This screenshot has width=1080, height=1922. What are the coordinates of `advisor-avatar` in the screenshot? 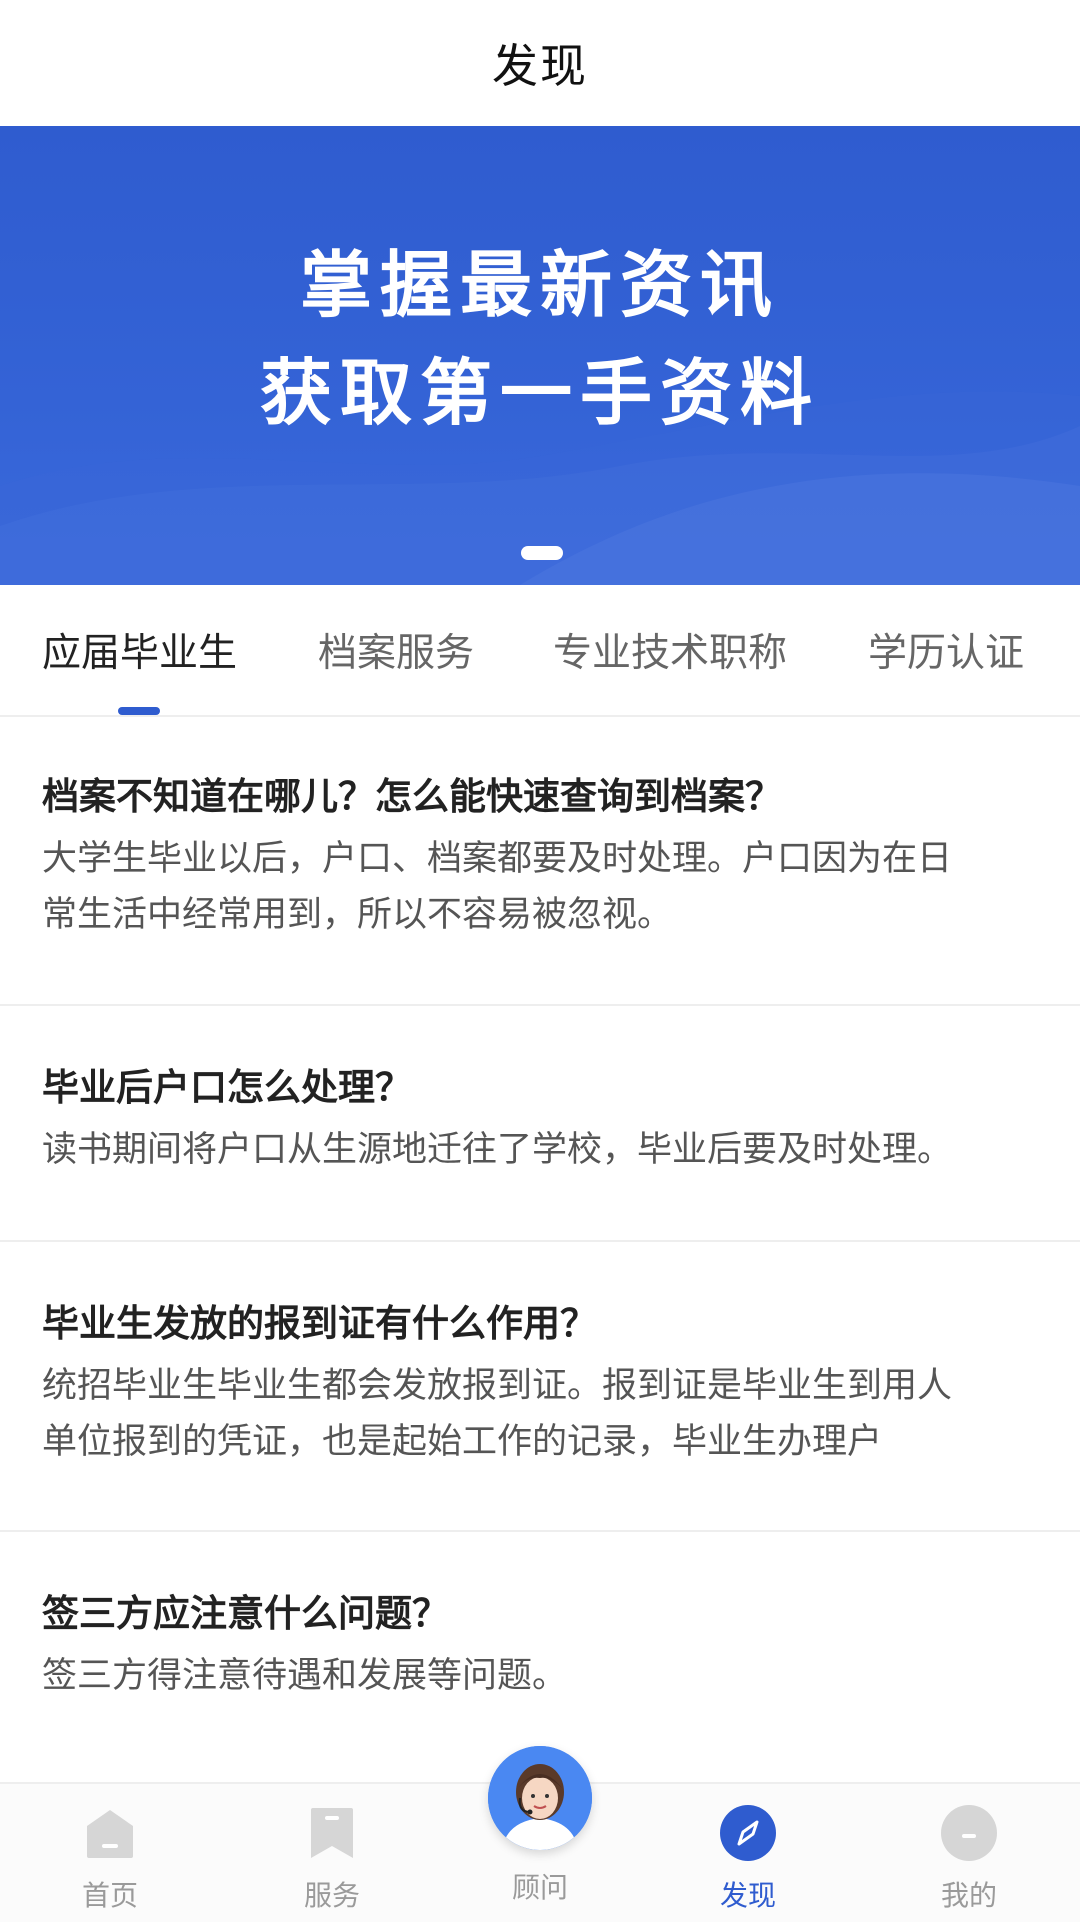 It's located at (540, 1798).